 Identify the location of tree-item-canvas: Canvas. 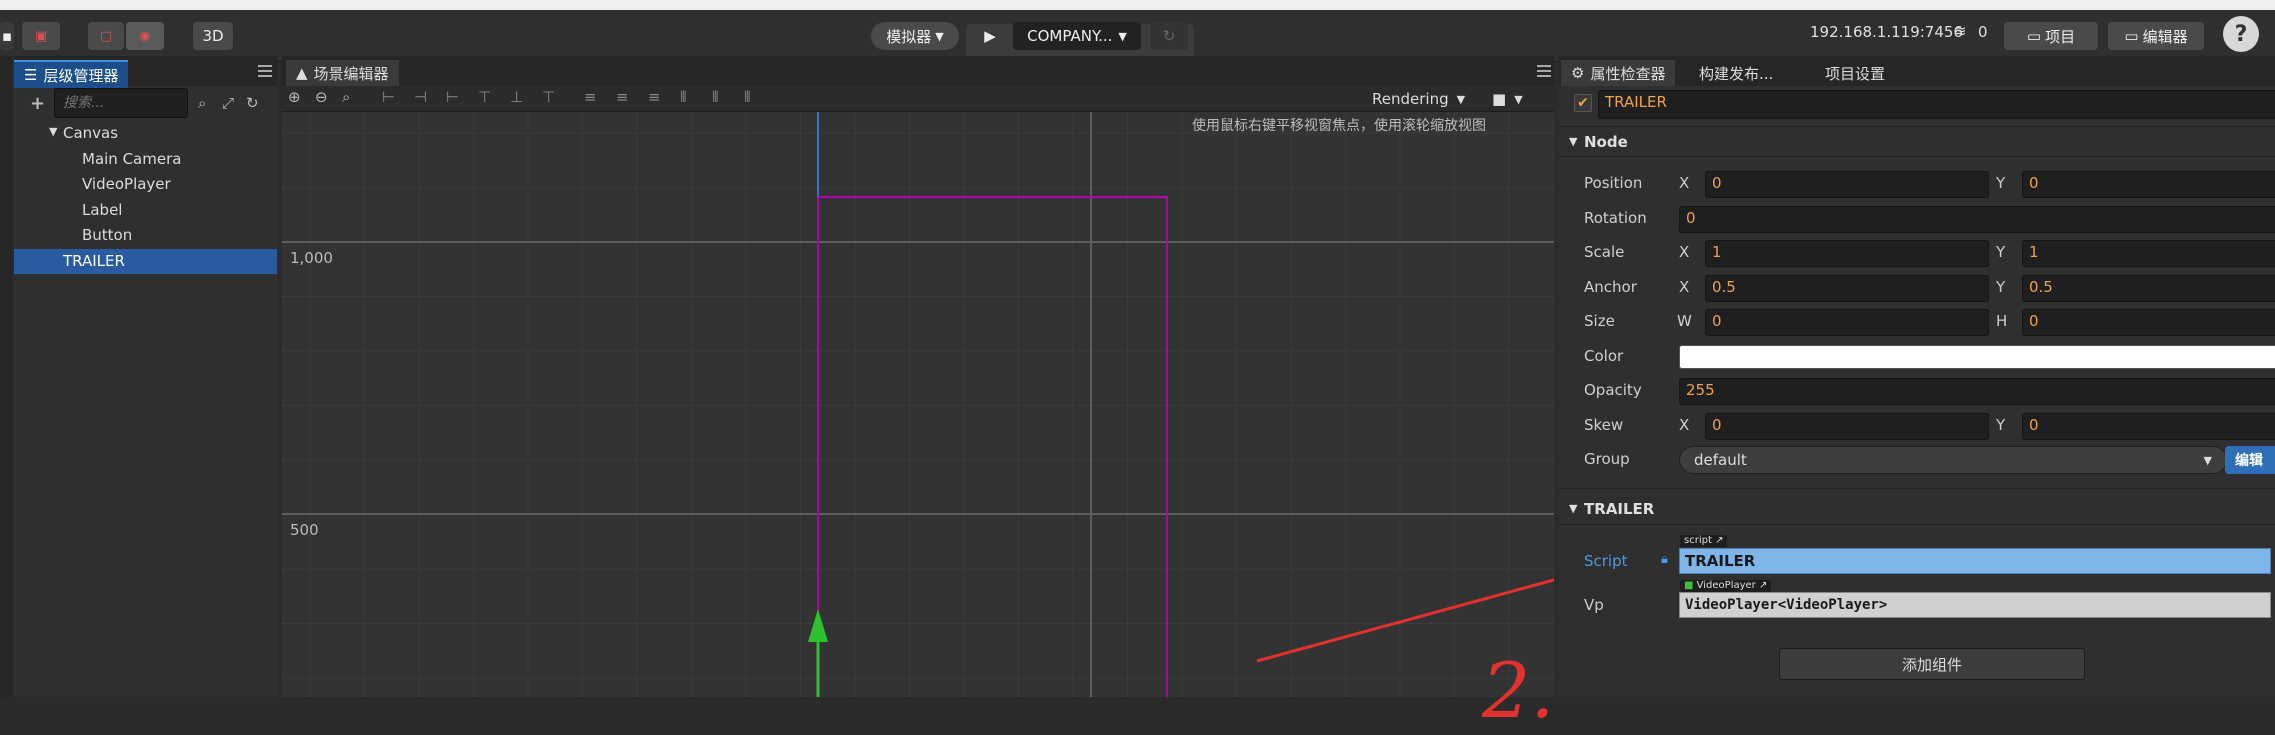
(90, 133).